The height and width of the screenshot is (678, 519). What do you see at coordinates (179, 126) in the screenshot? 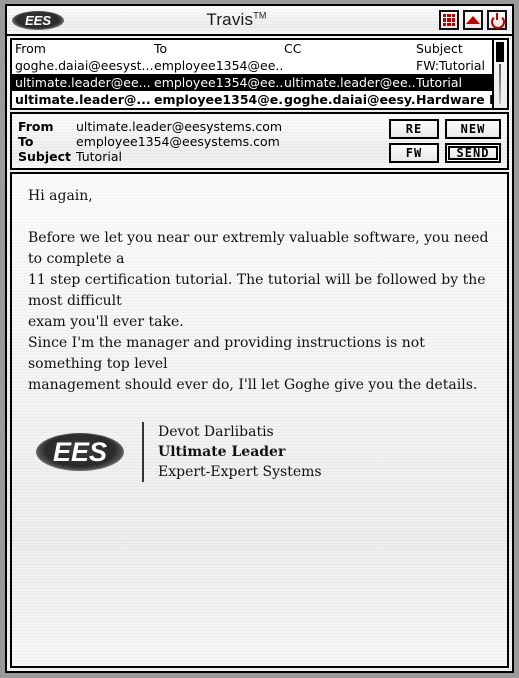
I see `field-from-value: ultimate.leader@eesystems.com` at bounding box center [179, 126].